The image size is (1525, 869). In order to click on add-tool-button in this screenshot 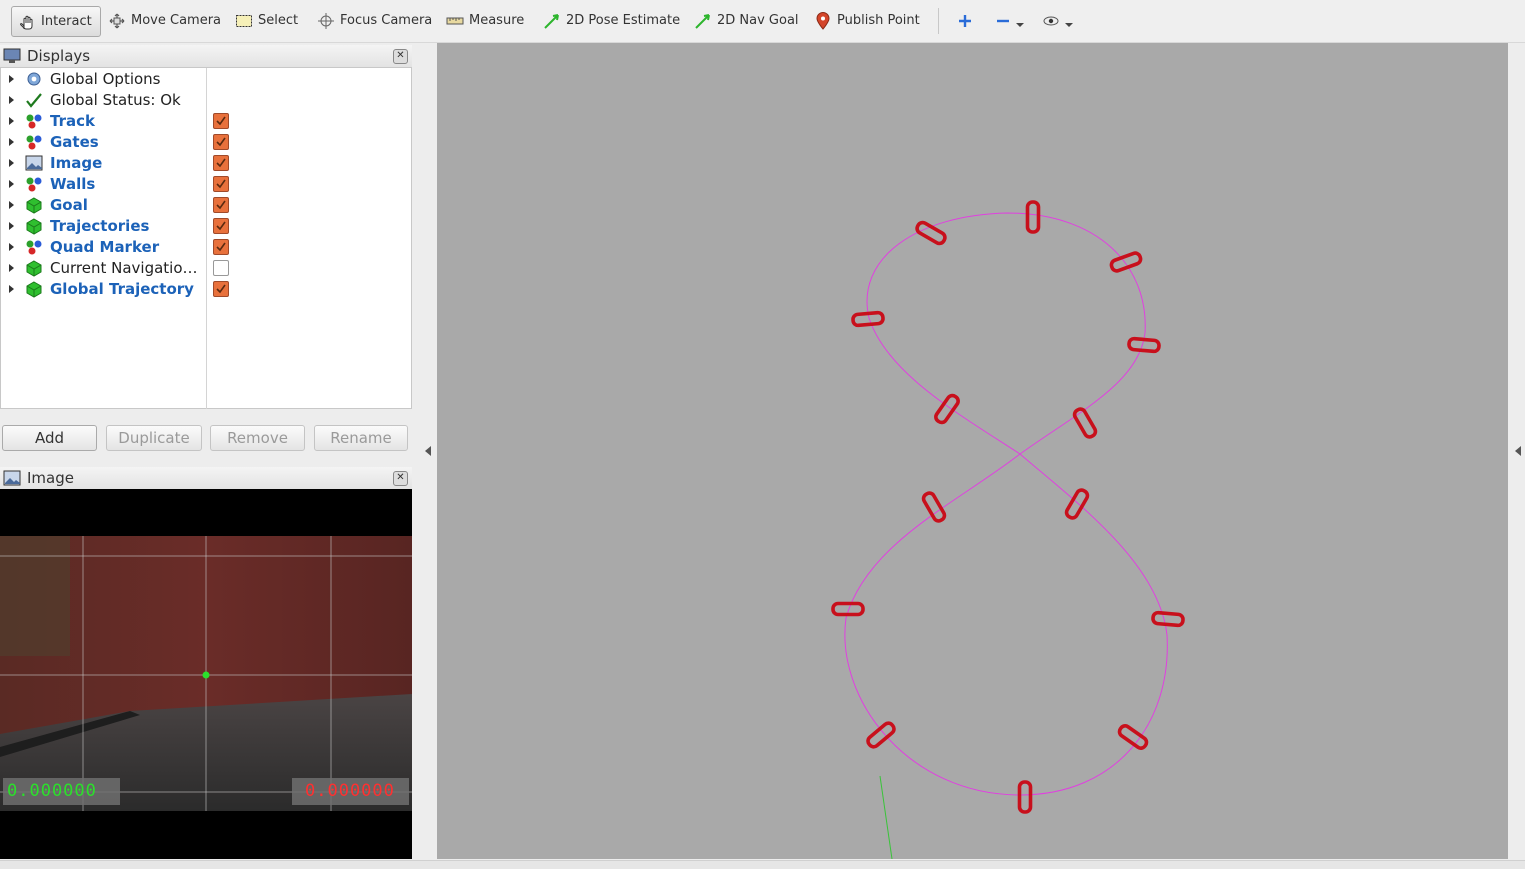, I will do `click(965, 20)`.